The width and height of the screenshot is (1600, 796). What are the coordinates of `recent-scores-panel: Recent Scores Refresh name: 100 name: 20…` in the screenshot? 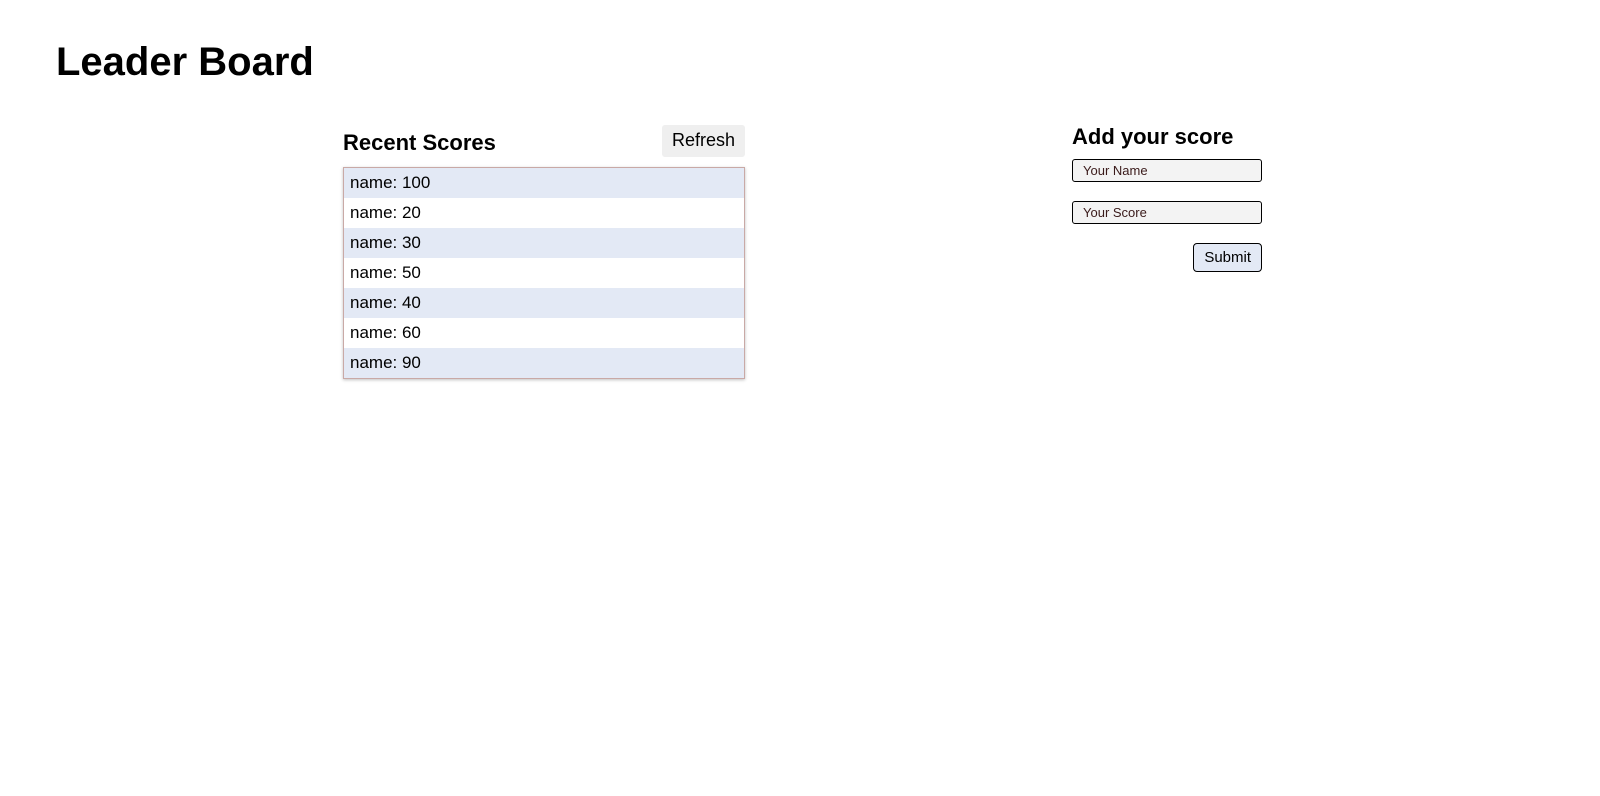 It's located at (544, 251).